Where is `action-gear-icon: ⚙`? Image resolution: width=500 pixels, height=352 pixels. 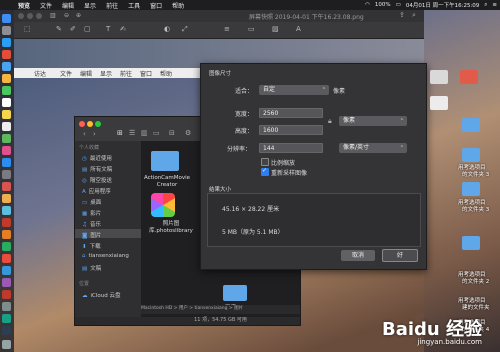
action-gear-icon: ⚙ is located at coordinates (188, 133).